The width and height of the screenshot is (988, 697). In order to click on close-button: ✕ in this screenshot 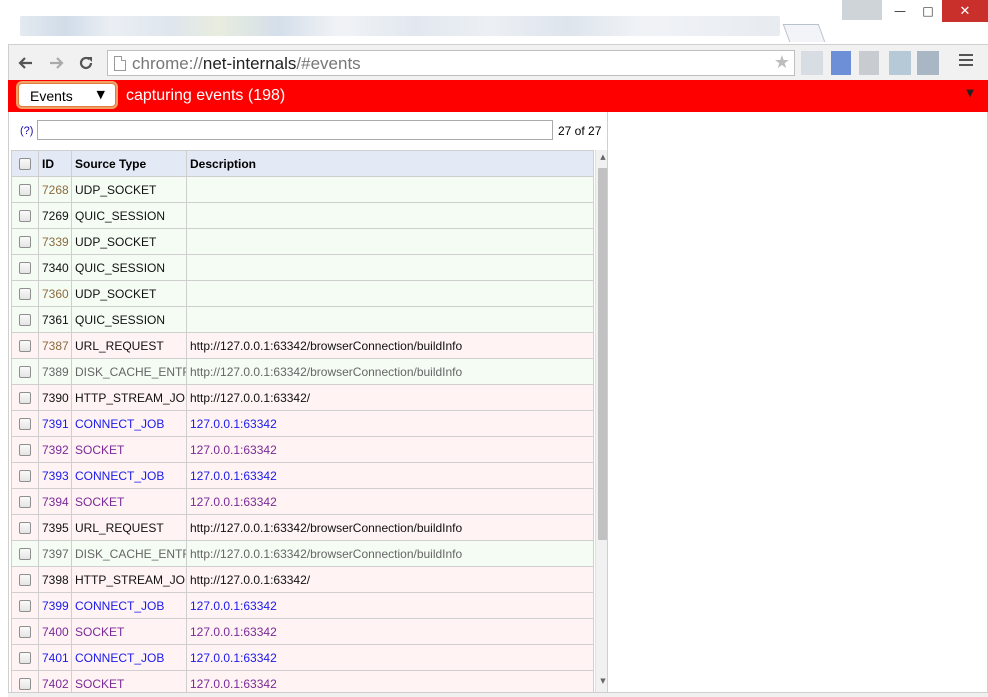, I will do `click(965, 11)`.